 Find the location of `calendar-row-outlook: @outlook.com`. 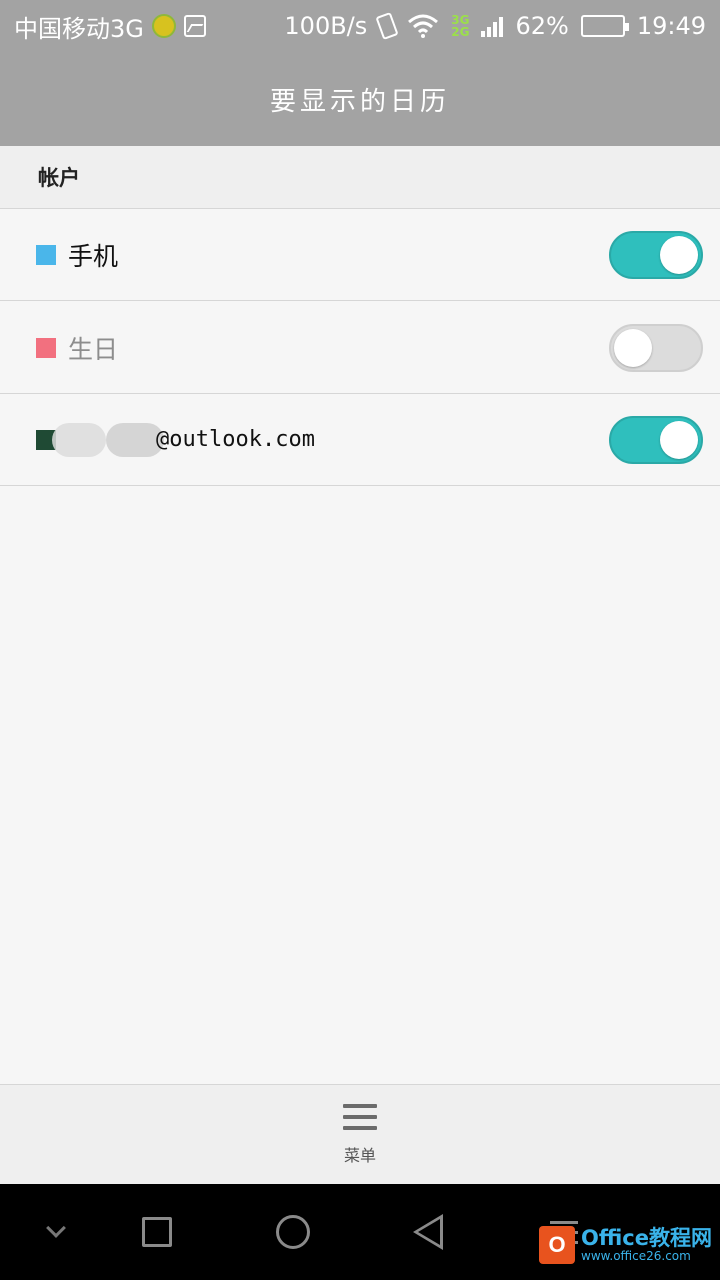

calendar-row-outlook: @outlook.com is located at coordinates (360, 440).